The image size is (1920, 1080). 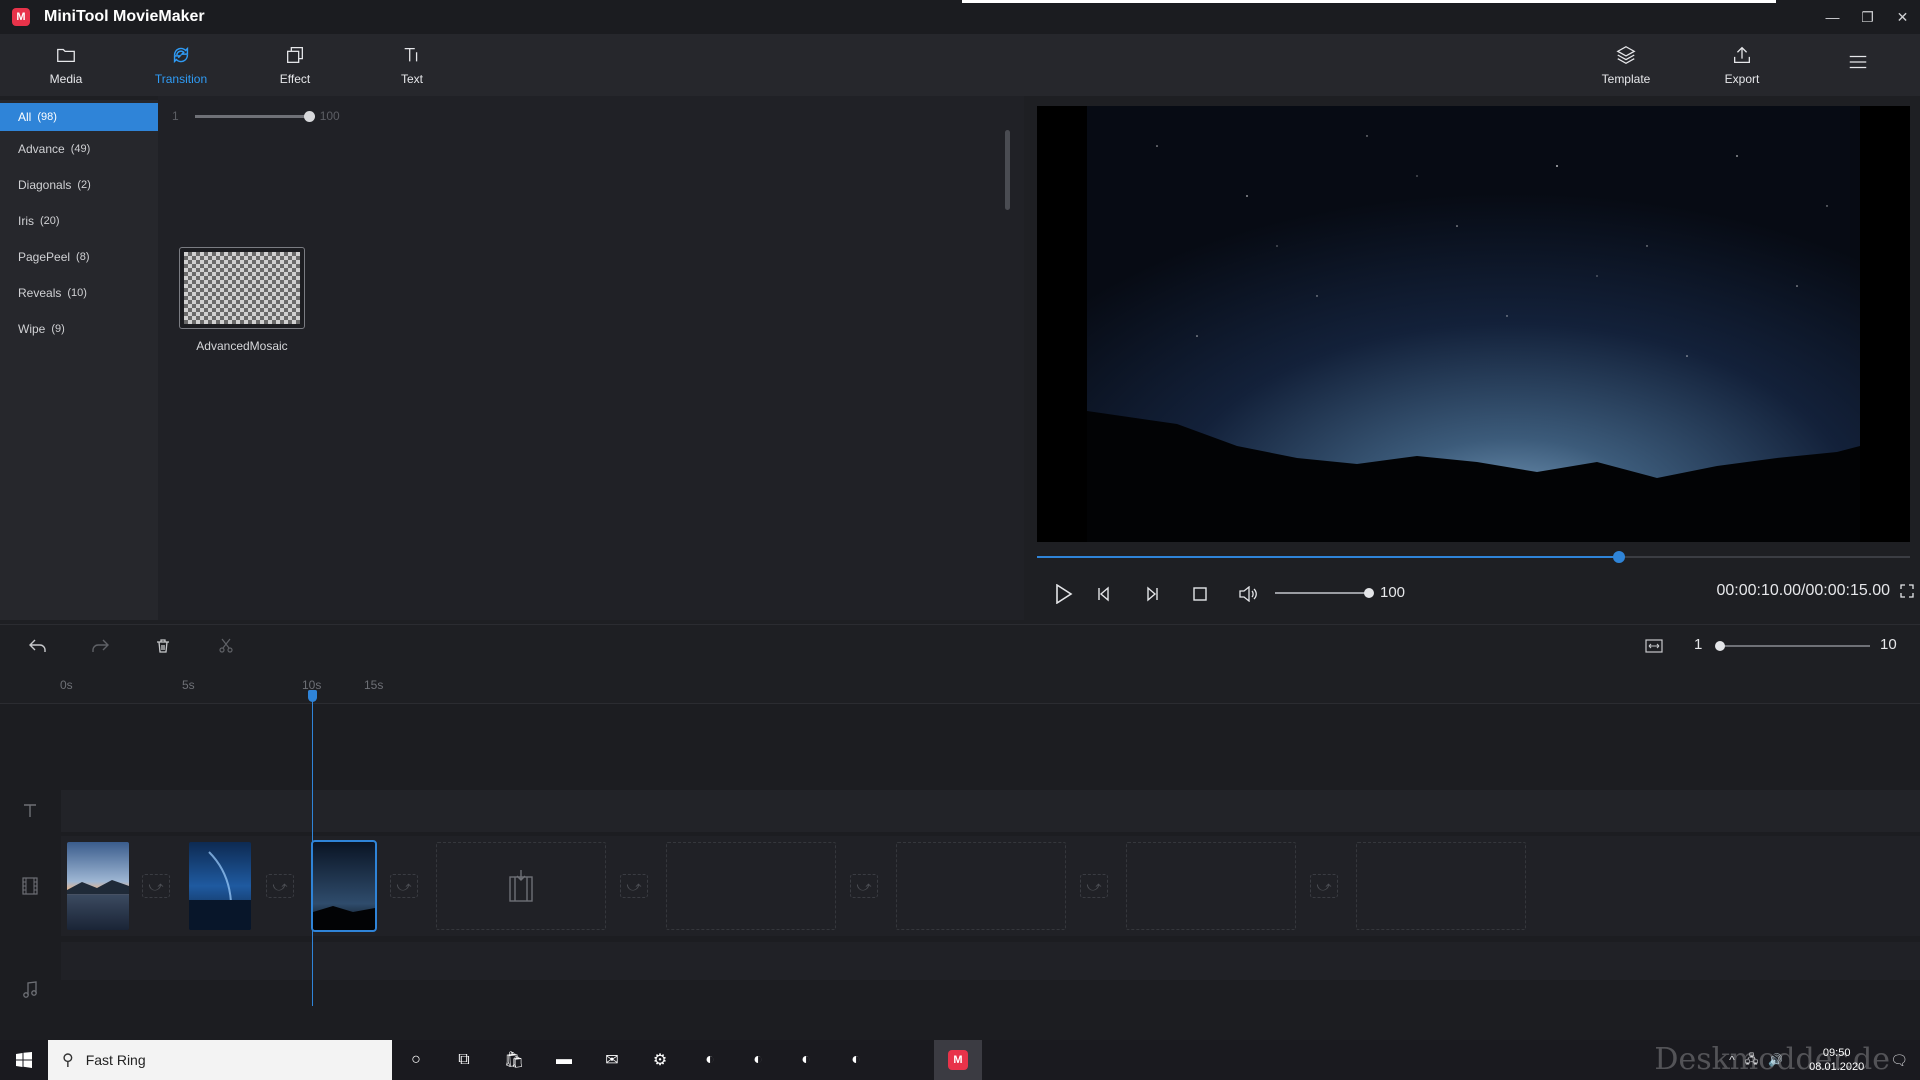 What do you see at coordinates (220, 1060) in the screenshot?
I see `taskbar-search: ⚲ Fast Ring` at bounding box center [220, 1060].